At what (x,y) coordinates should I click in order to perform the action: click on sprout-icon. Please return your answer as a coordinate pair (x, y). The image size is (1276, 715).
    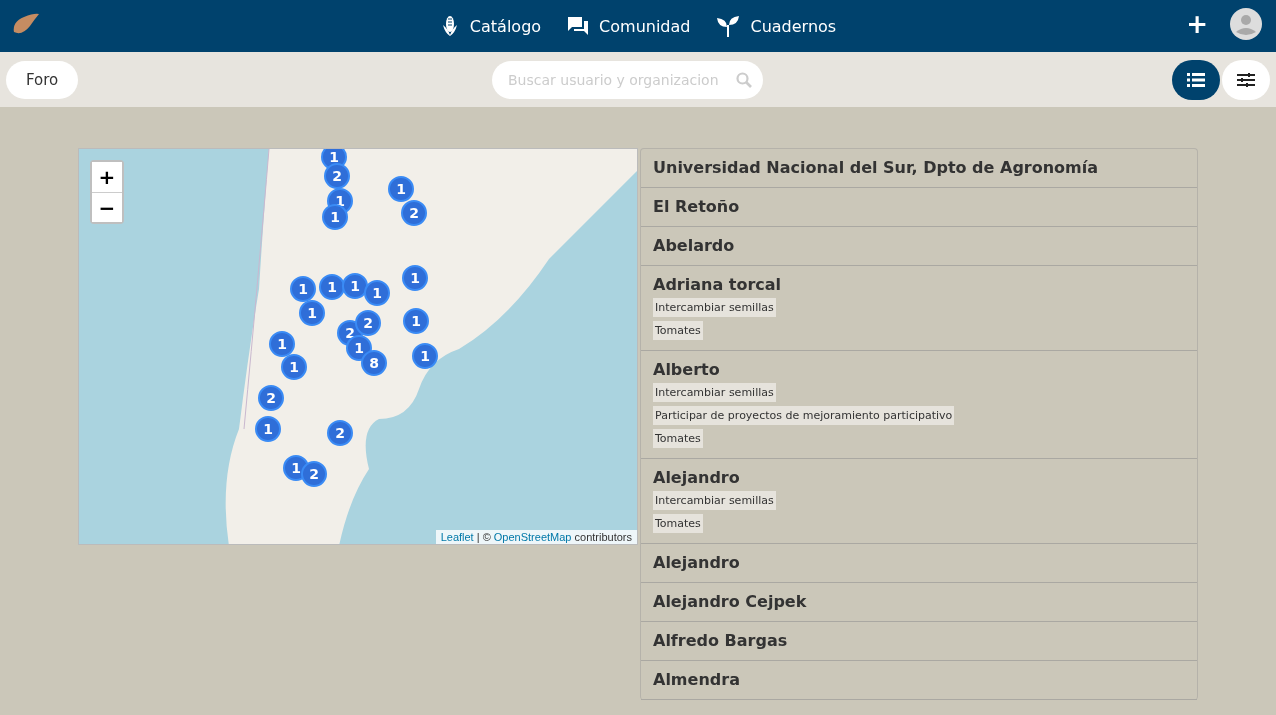
    Looking at the image, I should click on (728, 26).